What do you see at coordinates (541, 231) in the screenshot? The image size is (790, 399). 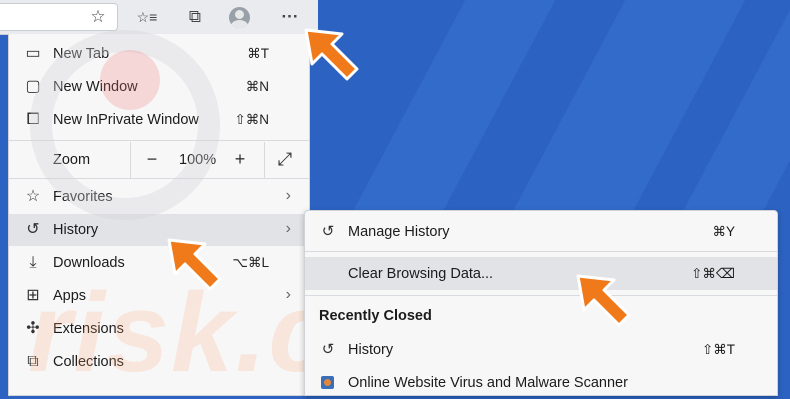 I see `submenu-item-manage-history: ↺ Manage History ⌘Y` at bounding box center [541, 231].